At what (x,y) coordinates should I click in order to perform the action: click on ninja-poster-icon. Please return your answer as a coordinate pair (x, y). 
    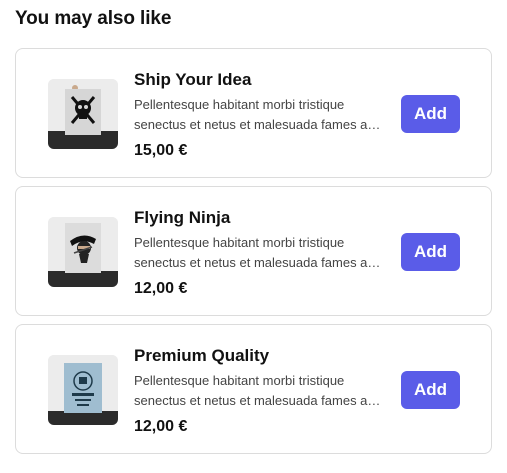
    Looking at the image, I should click on (83, 252).